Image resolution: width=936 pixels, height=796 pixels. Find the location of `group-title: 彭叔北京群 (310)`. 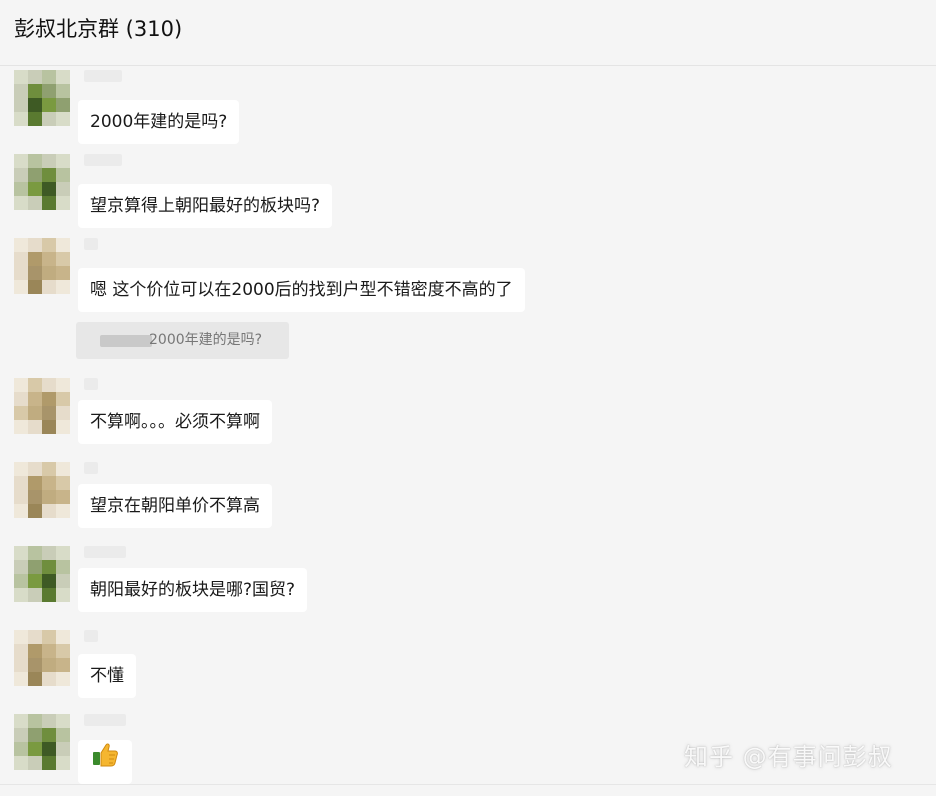

group-title: 彭叔北京群 (310) is located at coordinates (98, 29).